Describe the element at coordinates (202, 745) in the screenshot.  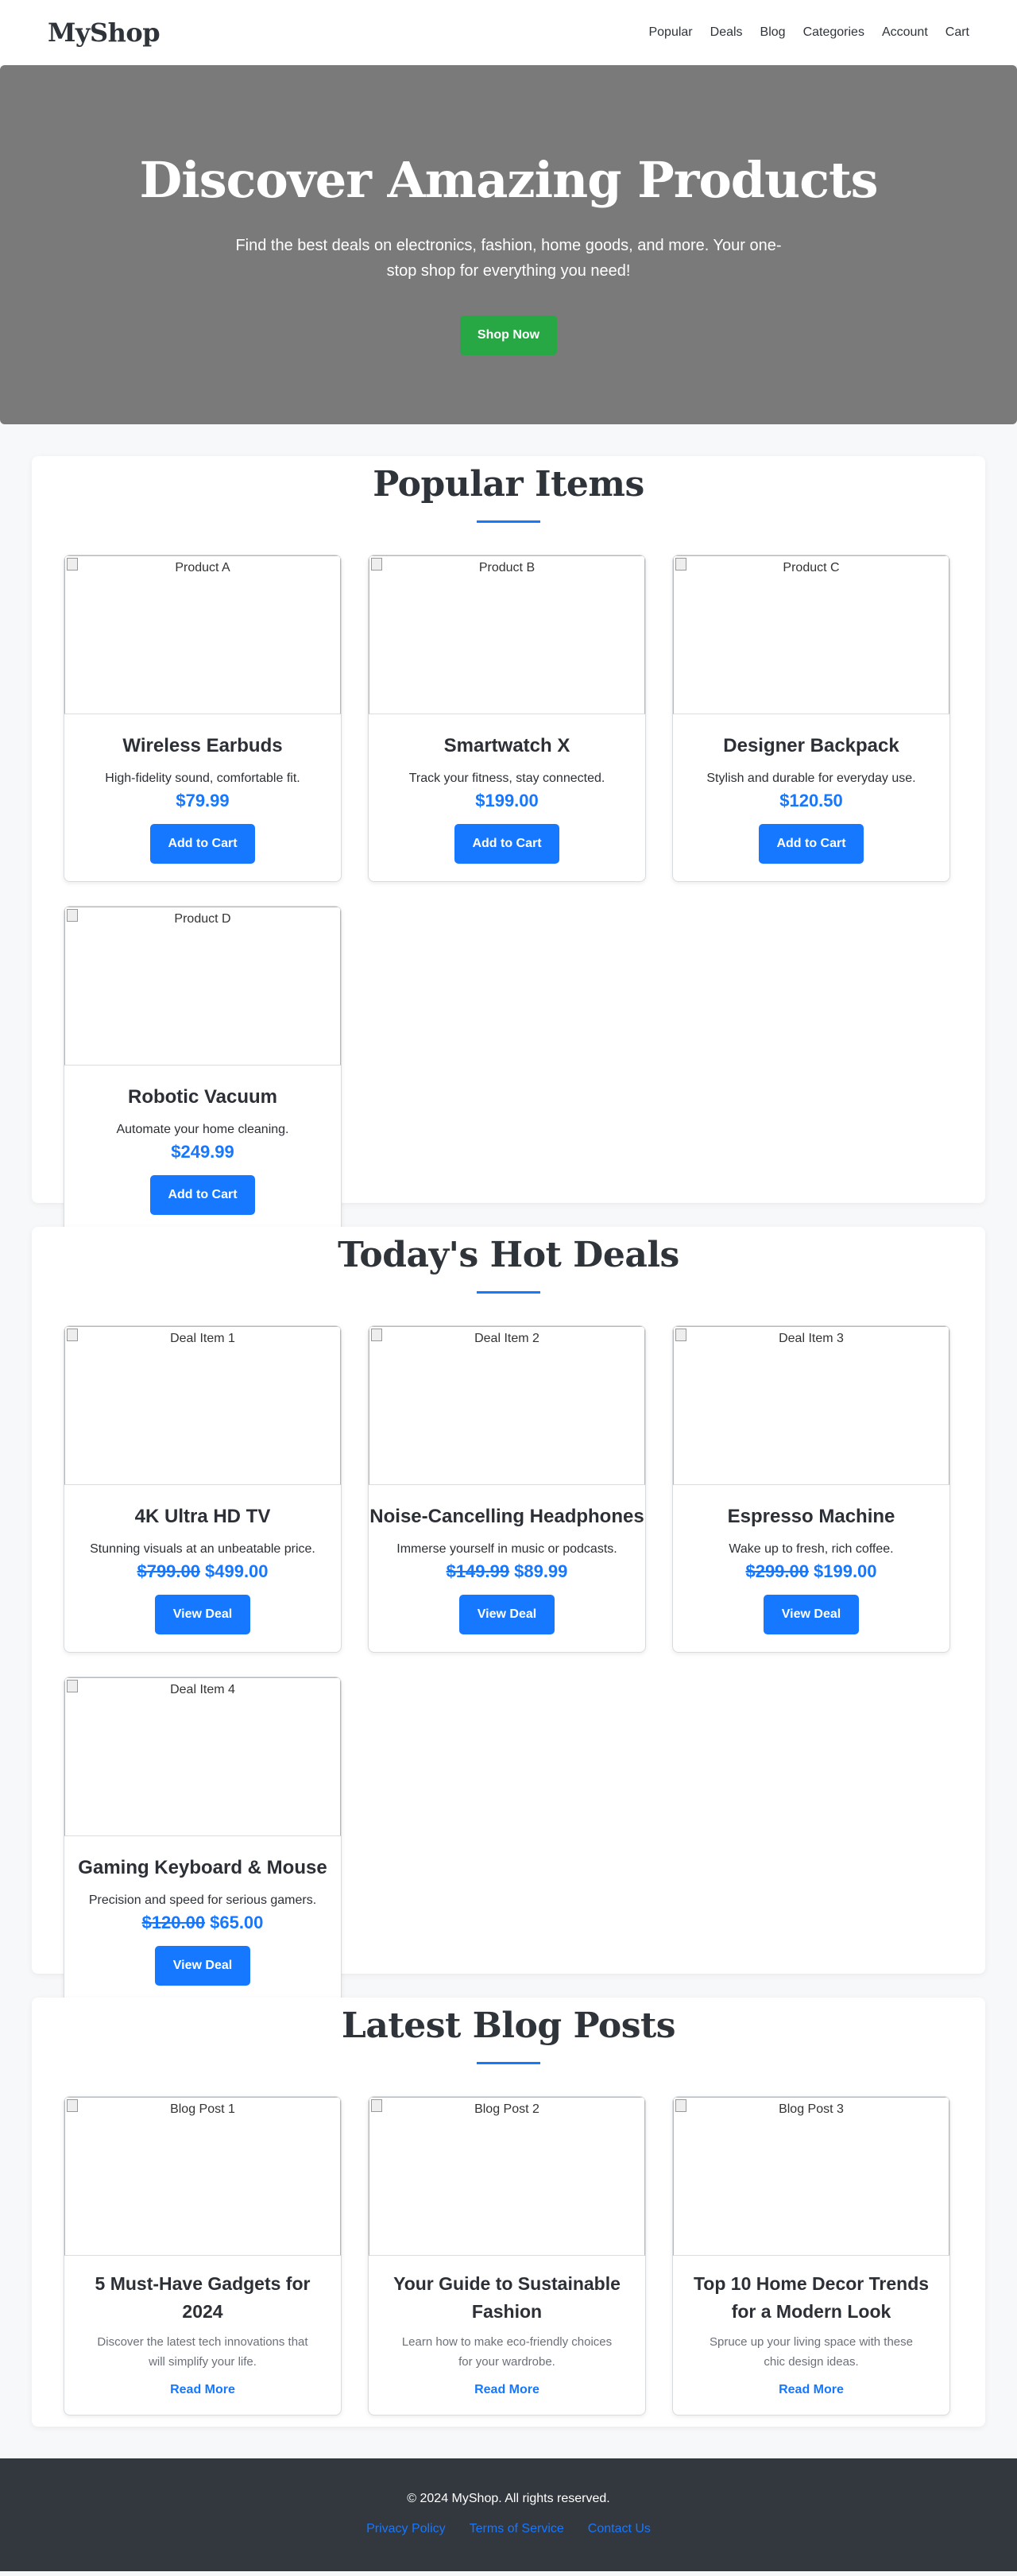
I see `product-name: Wireless Earbuds` at that location.